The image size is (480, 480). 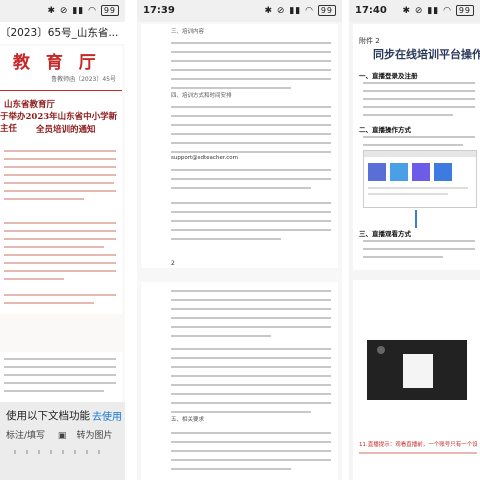 What do you see at coordinates (50, 63) in the screenshot?
I see `masthead: 省 教 育 厅` at bounding box center [50, 63].